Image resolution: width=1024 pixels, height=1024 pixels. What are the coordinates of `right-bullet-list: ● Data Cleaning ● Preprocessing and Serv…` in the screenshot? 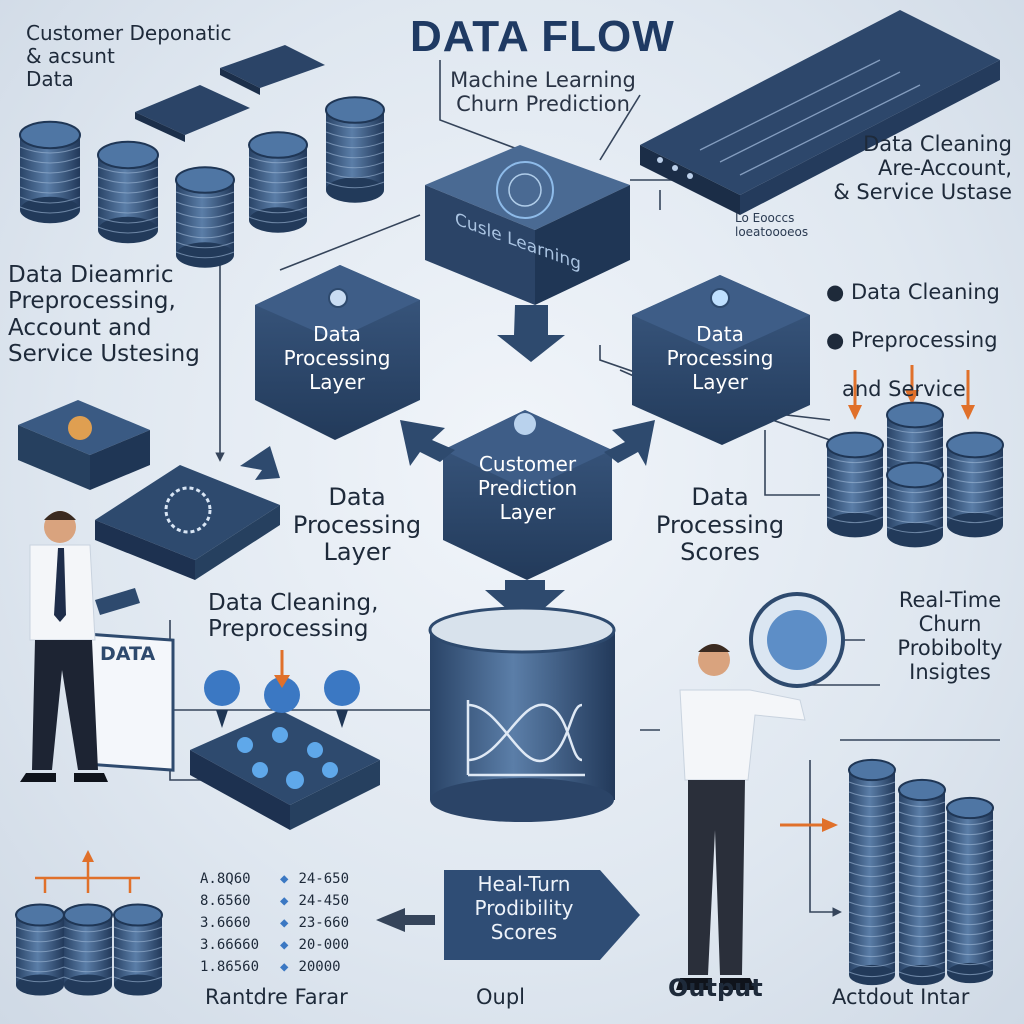 It's located at (913, 340).